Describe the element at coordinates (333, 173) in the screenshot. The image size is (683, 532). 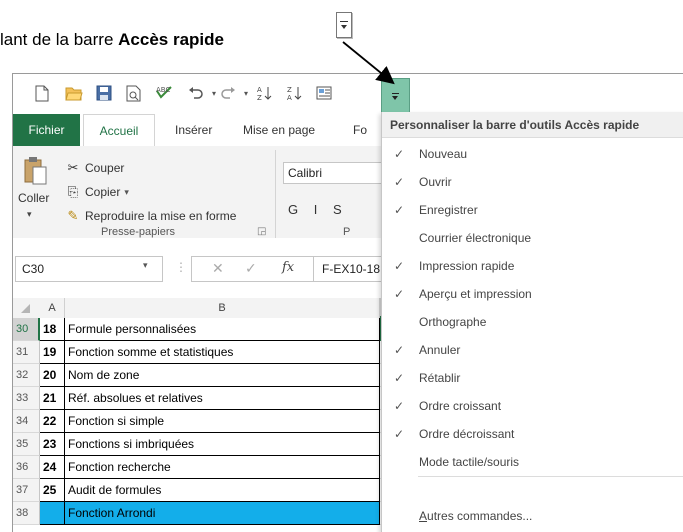
I see `font-name-box: Calibri` at that location.